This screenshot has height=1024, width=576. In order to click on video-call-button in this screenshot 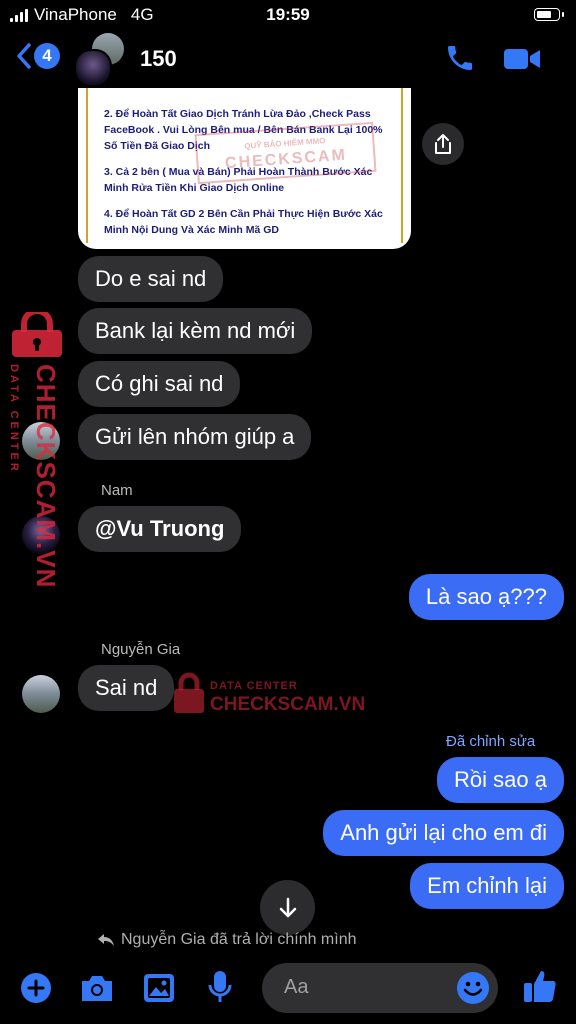, I will do `click(522, 61)`.